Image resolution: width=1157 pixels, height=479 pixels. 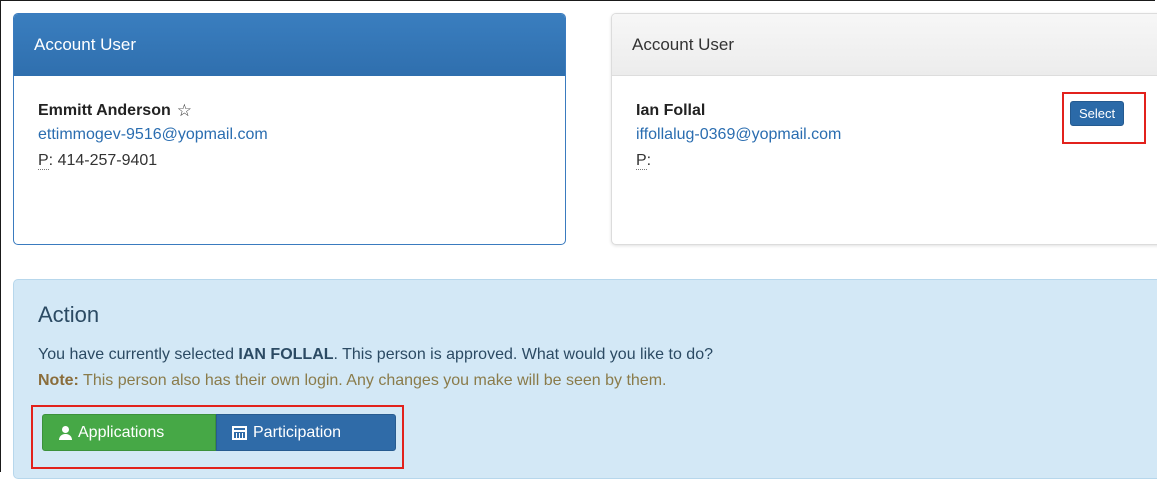 I want to click on select-highlight-box, so click(x=1104, y=118).